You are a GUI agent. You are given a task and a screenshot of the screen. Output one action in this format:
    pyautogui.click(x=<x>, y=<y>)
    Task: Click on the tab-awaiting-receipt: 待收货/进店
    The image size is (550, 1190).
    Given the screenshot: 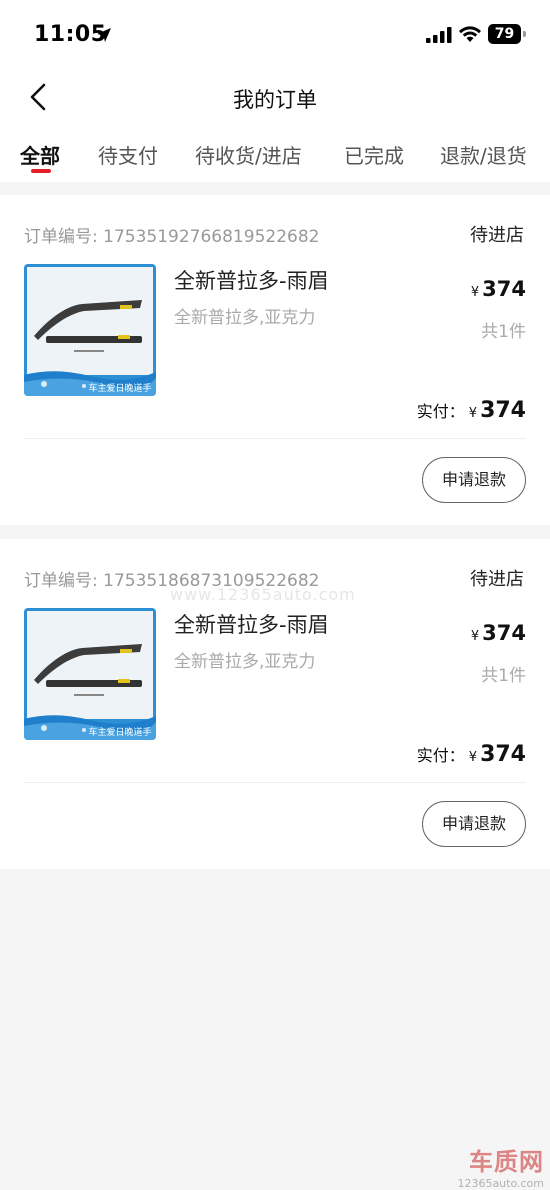 What is the action you would take?
    pyautogui.click(x=248, y=154)
    